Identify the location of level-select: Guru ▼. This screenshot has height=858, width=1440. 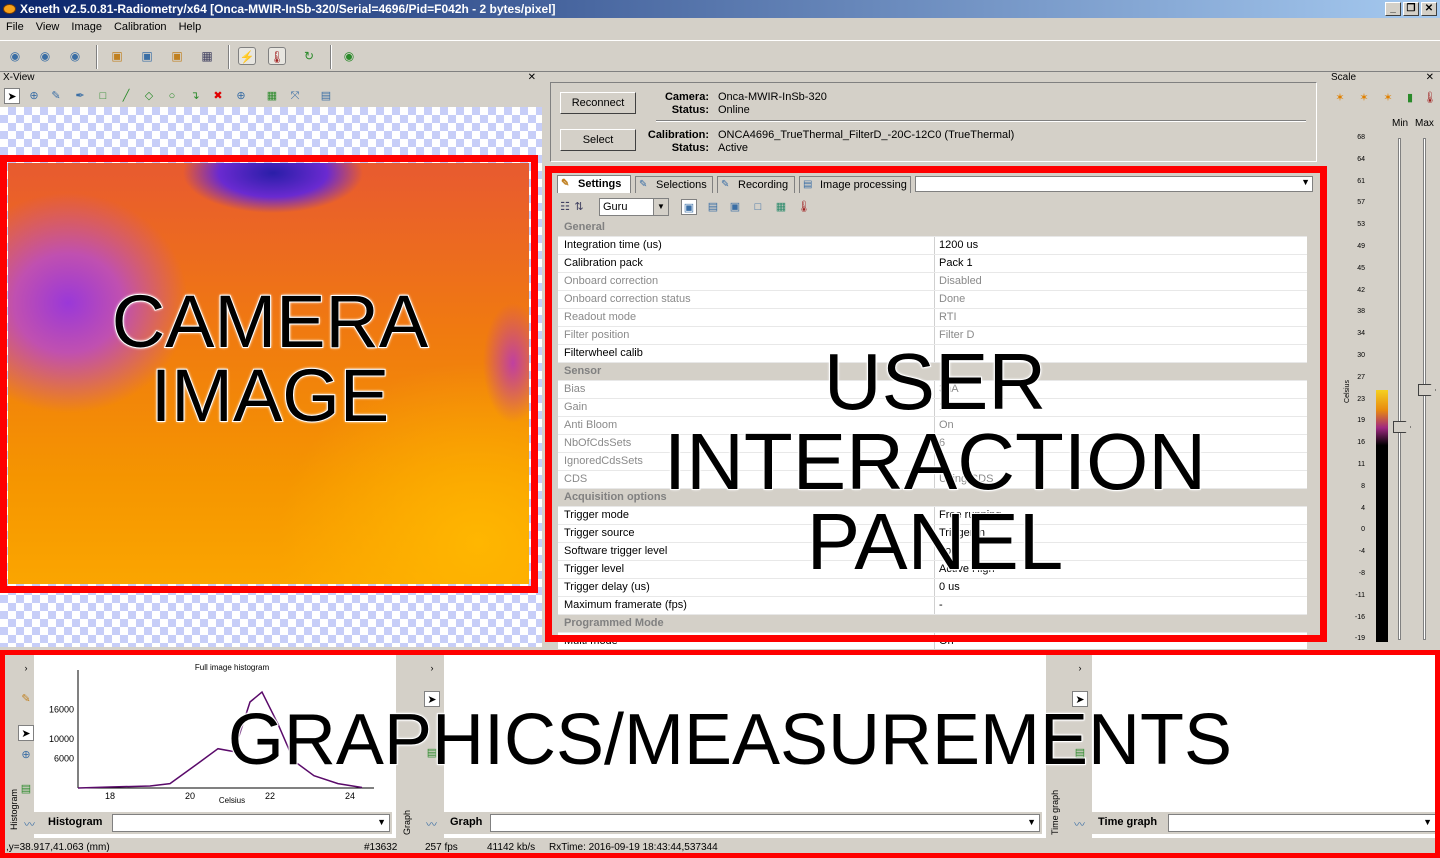
(634, 207).